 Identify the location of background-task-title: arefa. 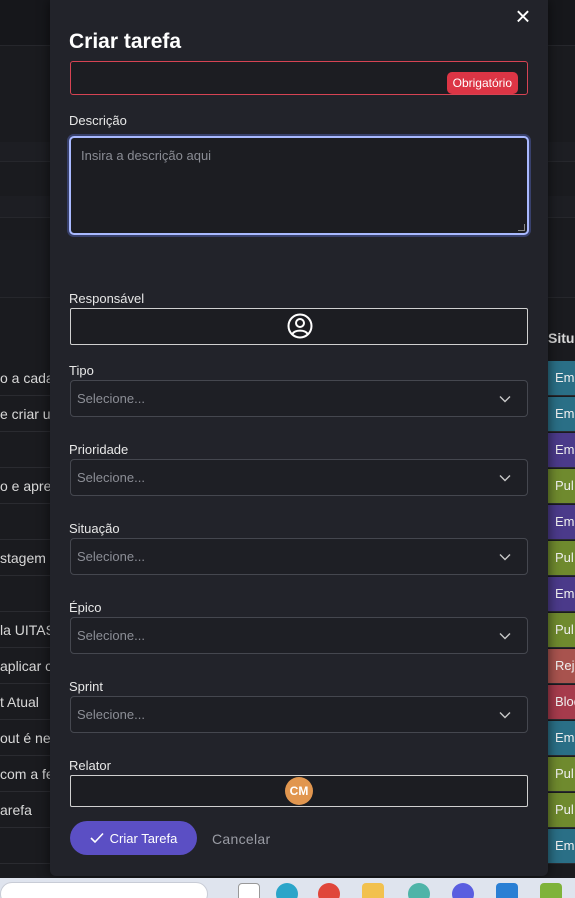
(16, 810).